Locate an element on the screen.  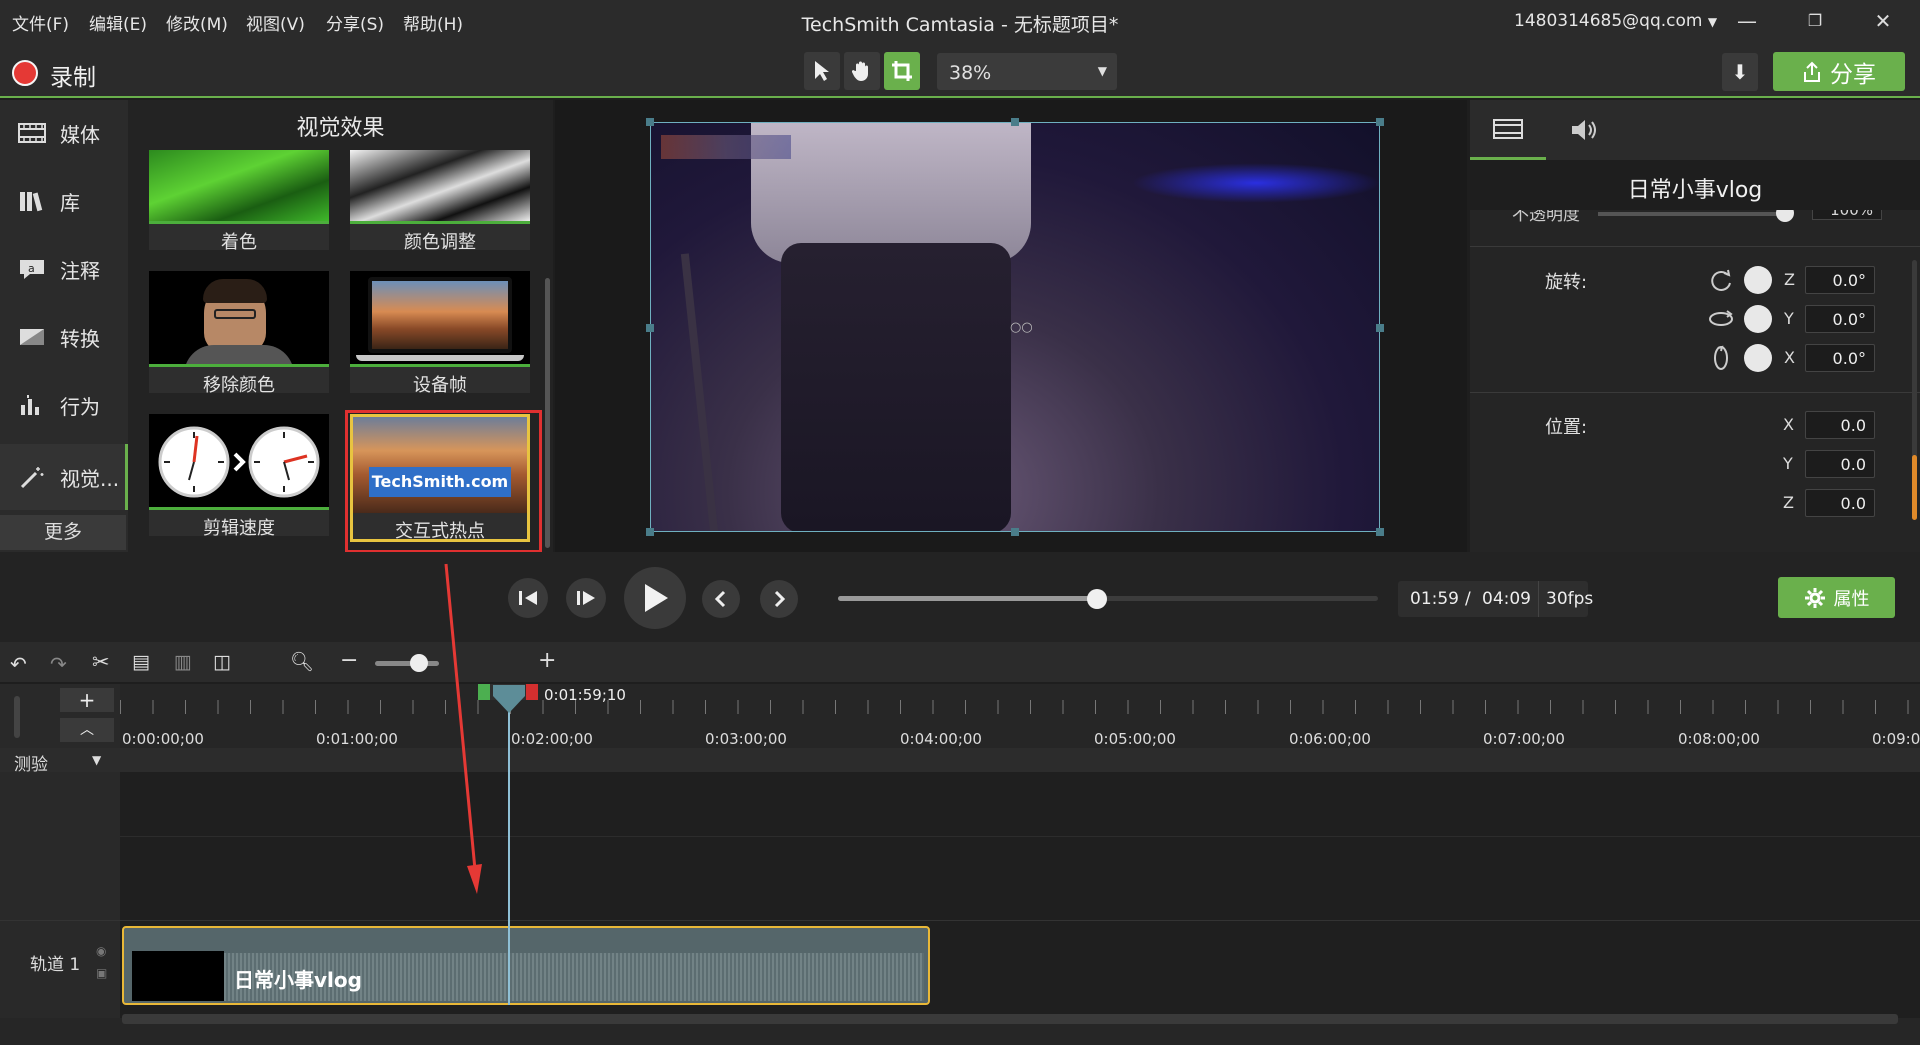
effect-tile-remove-color: 移除颜色 is located at coordinates (239, 333).